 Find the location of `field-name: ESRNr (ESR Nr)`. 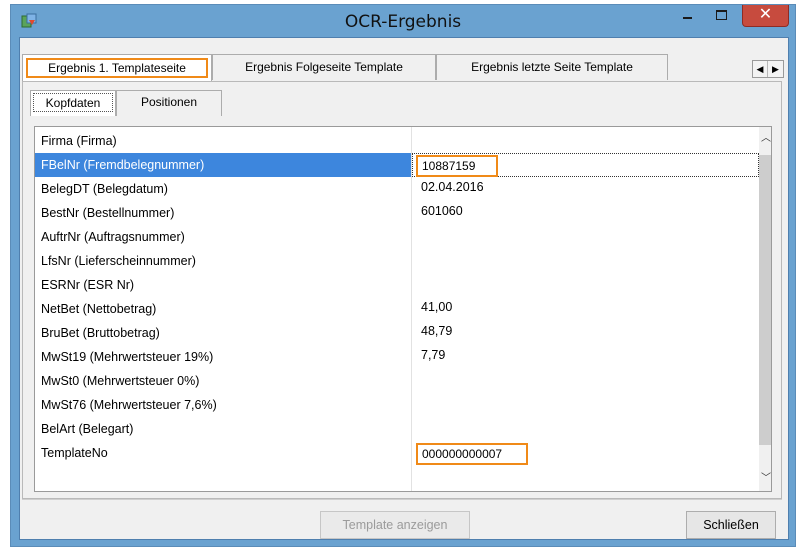

field-name: ESRNr (ESR Nr) is located at coordinates (88, 285).